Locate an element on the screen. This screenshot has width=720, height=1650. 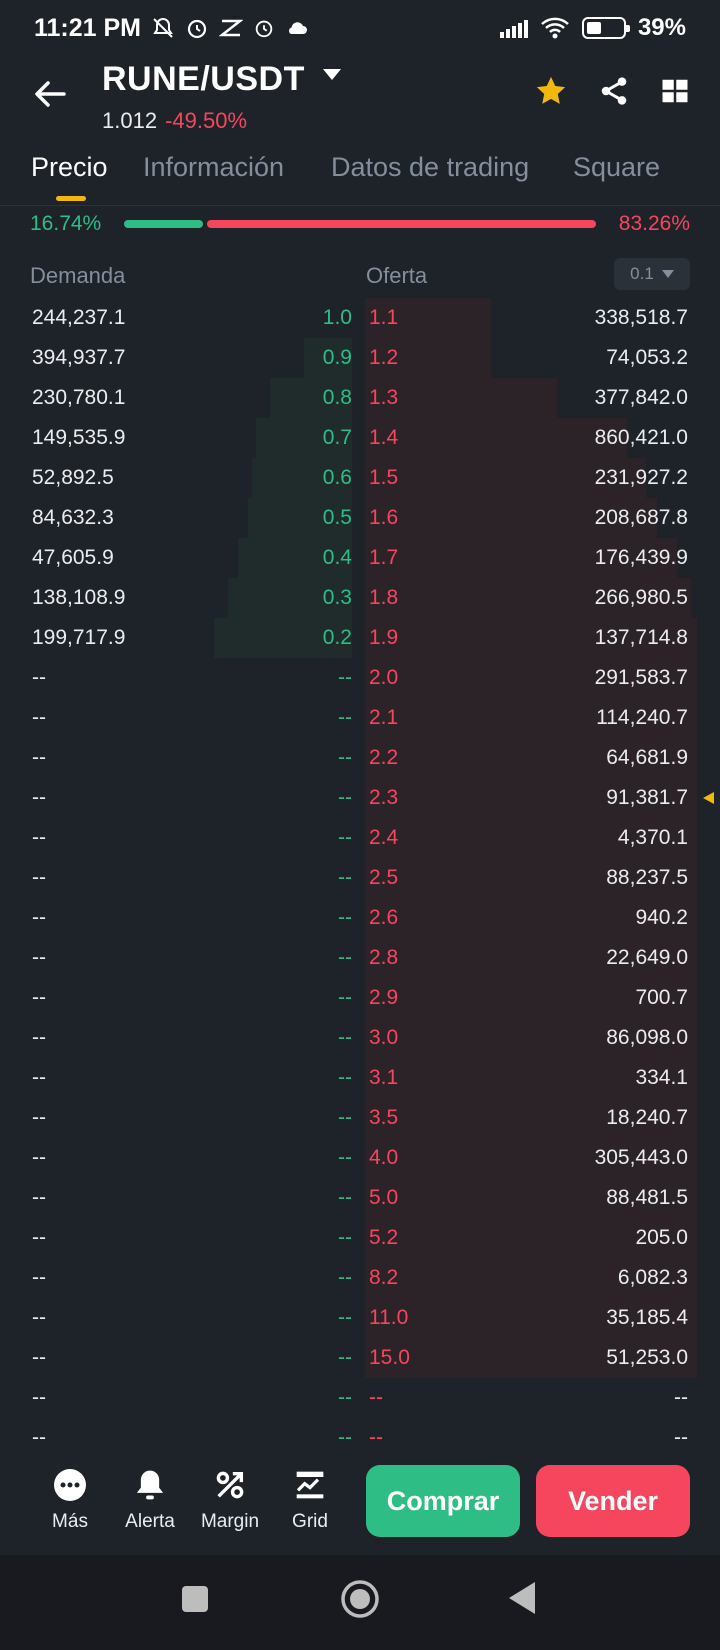
tab-informacion: Información is located at coordinates (213, 167).